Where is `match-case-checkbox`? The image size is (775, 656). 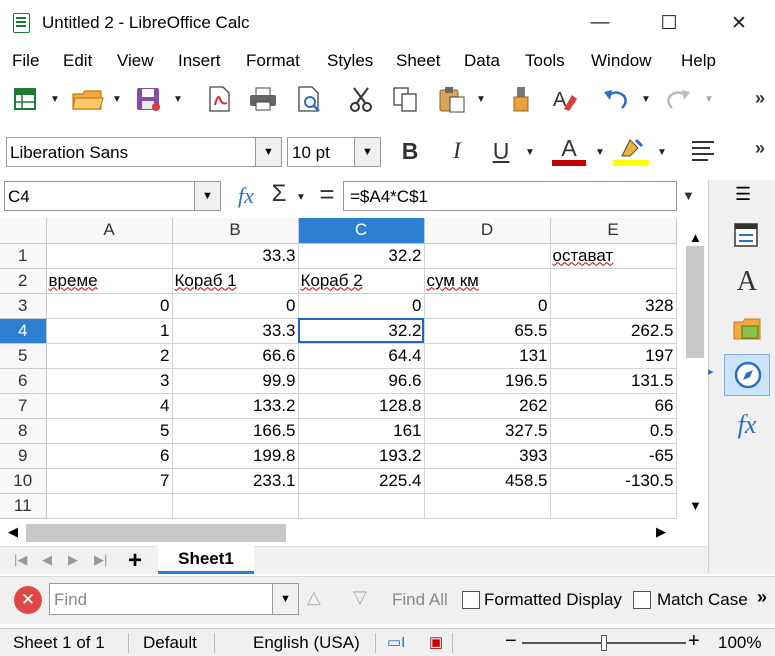
match-case-checkbox is located at coordinates (642, 600).